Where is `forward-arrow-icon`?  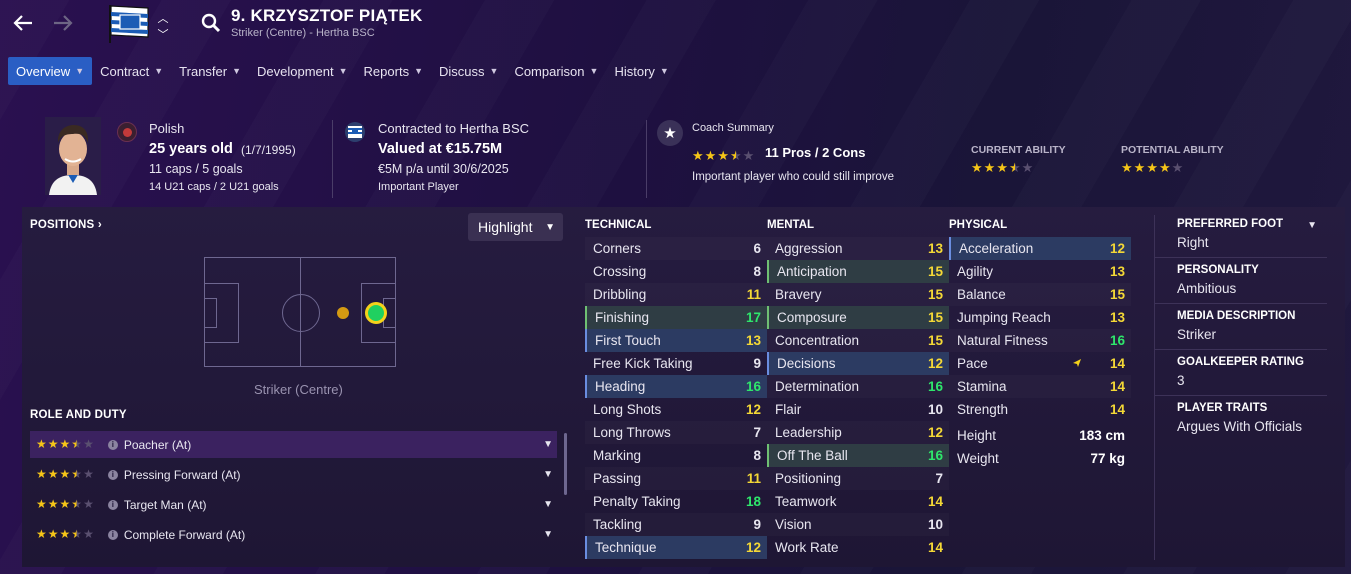 forward-arrow-icon is located at coordinates (63, 23).